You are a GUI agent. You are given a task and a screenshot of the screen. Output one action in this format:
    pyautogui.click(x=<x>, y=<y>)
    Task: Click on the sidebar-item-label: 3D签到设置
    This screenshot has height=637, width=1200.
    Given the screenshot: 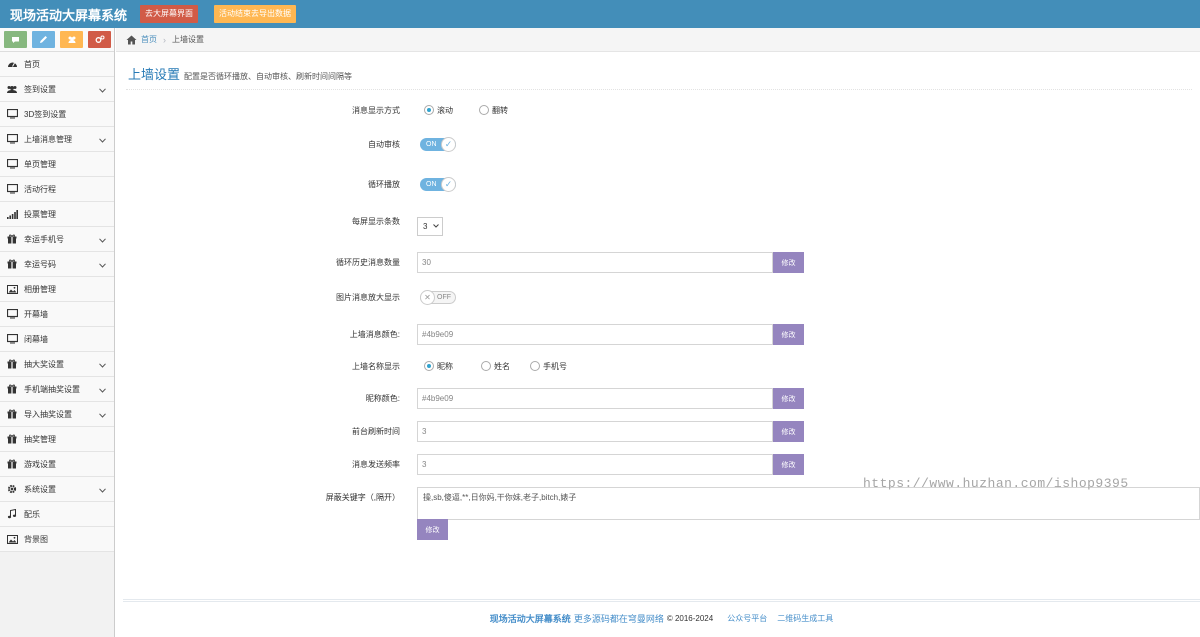 What is the action you would take?
    pyautogui.click(x=45, y=114)
    